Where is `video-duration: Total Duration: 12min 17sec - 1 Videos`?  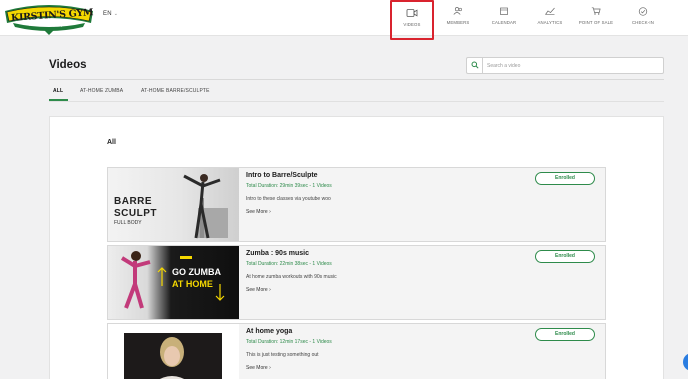 video-duration: Total Duration: 12min 17sec - 1 Videos is located at coordinates (289, 342).